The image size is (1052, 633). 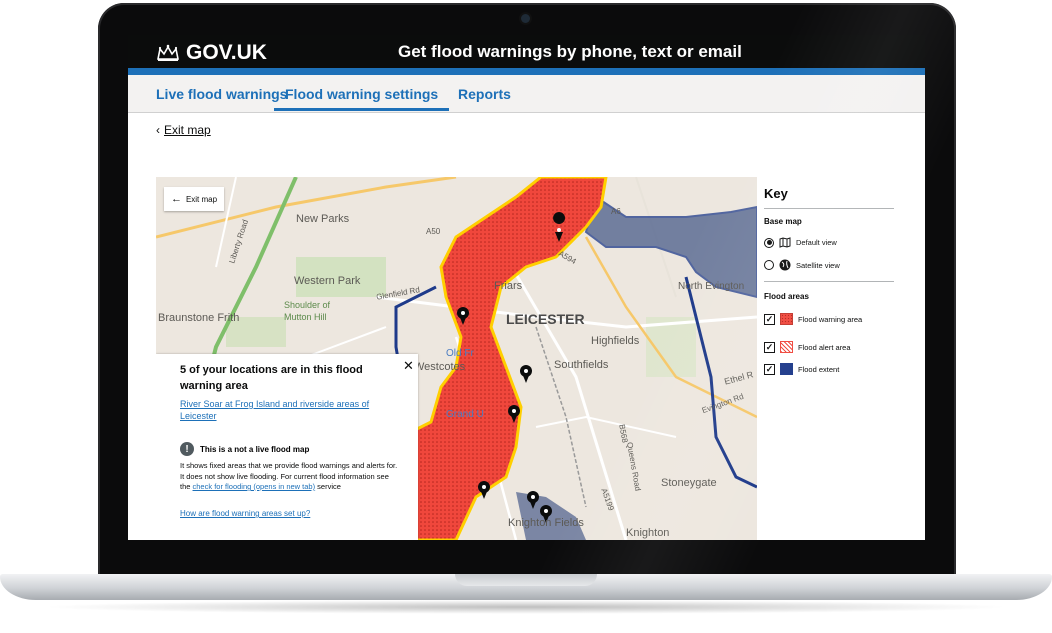 I want to click on map-label: LEICESTER, so click(x=545, y=319).